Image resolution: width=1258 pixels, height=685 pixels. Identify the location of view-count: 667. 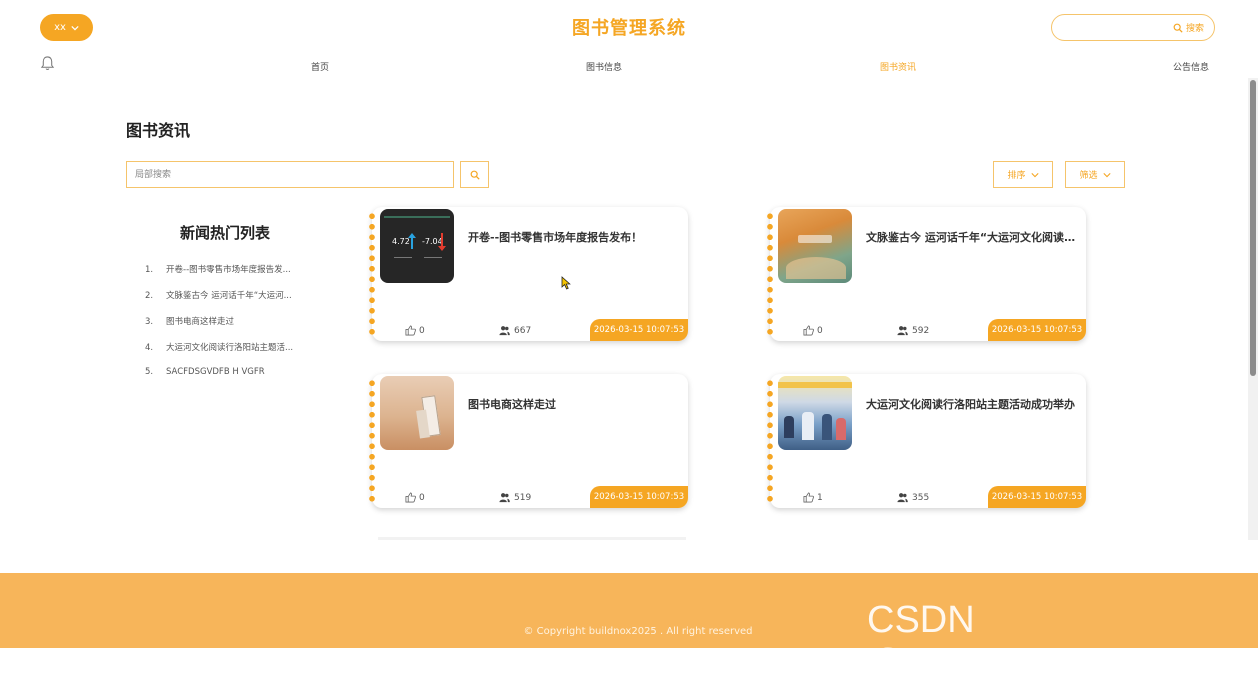
(515, 330).